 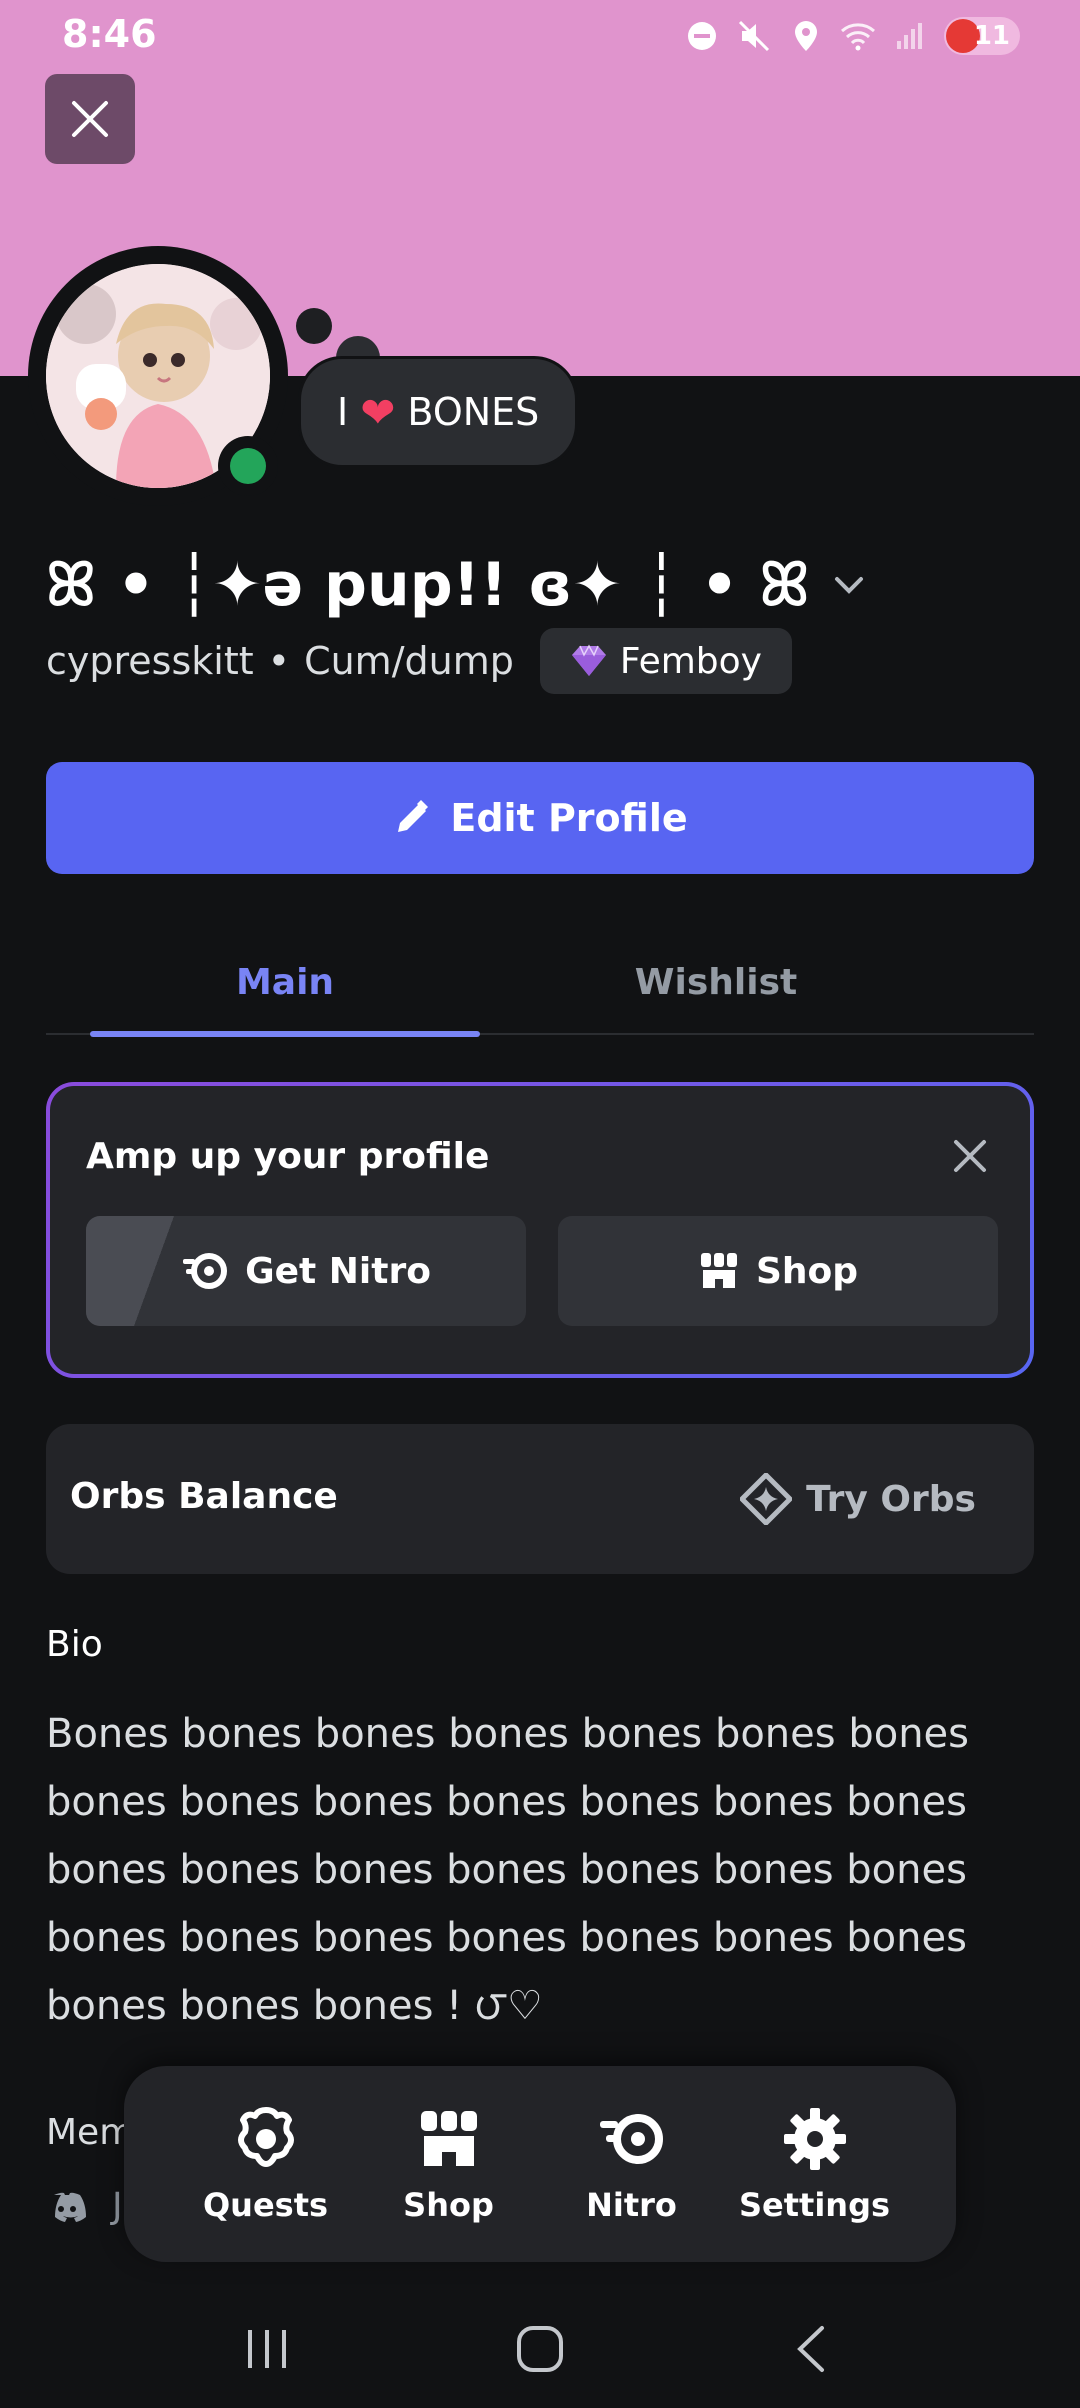 What do you see at coordinates (991, 36) in the screenshot?
I see `battery-level: 11` at bounding box center [991, 36].